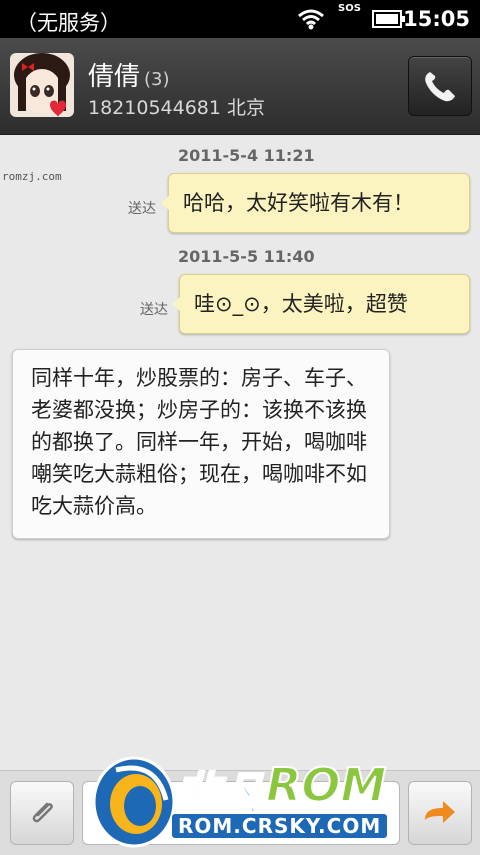 Image resolution: width=480 pixels, height=855 pixels. I want to click on outgoing-message: 哈哈，太好笑啦有木有！, so click(315, 203).